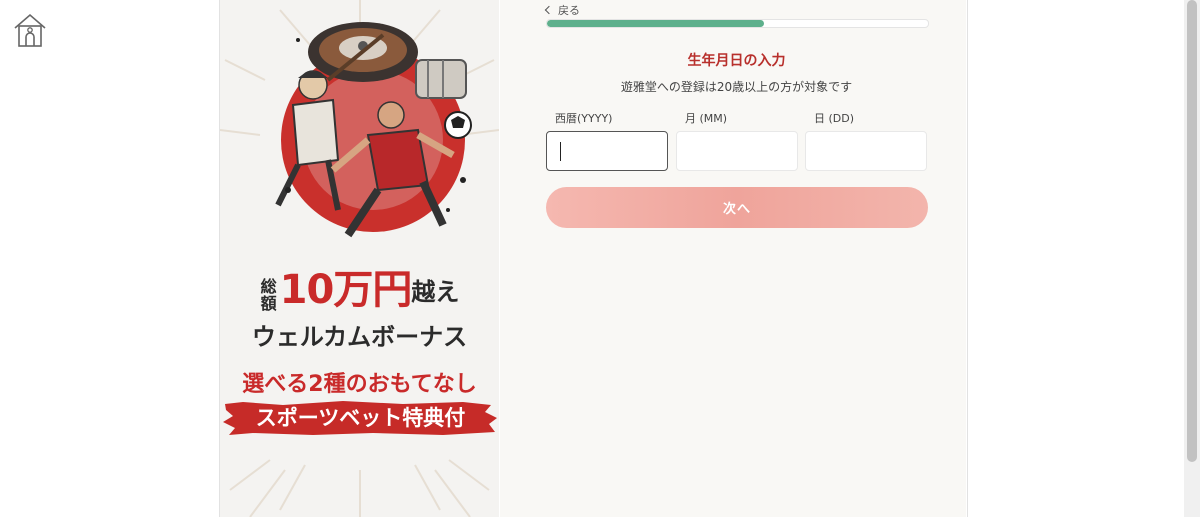 The height and width of the screenshot is (517, 1200). What do you see at coordinates (584, 118) in the screenshot?
I see `year-label: 西暦(YYYY)` at bounding box center [584, 118].